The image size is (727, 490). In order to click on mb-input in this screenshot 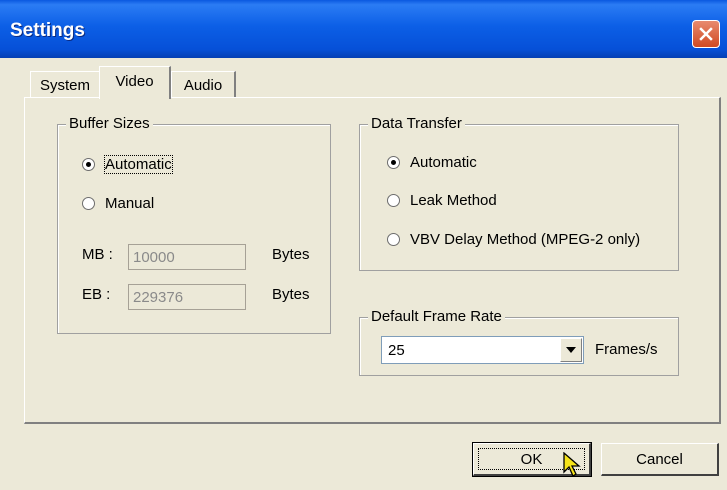, I will do `click(187, 257)`.